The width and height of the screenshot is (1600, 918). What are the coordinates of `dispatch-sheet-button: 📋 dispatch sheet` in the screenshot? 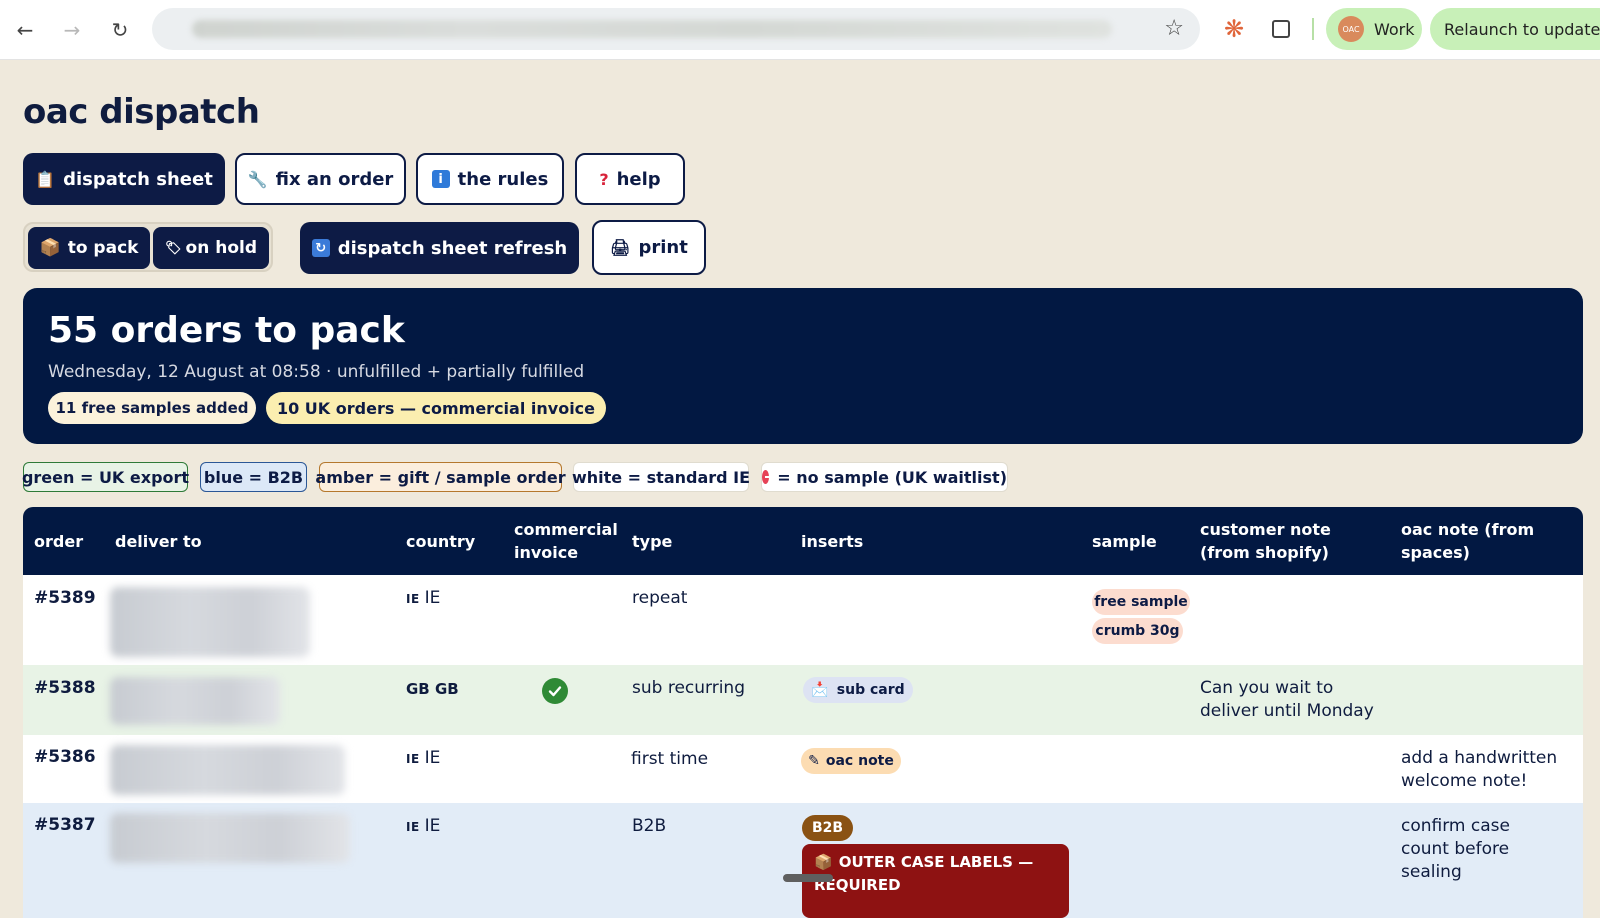 It's located at (124, 179).